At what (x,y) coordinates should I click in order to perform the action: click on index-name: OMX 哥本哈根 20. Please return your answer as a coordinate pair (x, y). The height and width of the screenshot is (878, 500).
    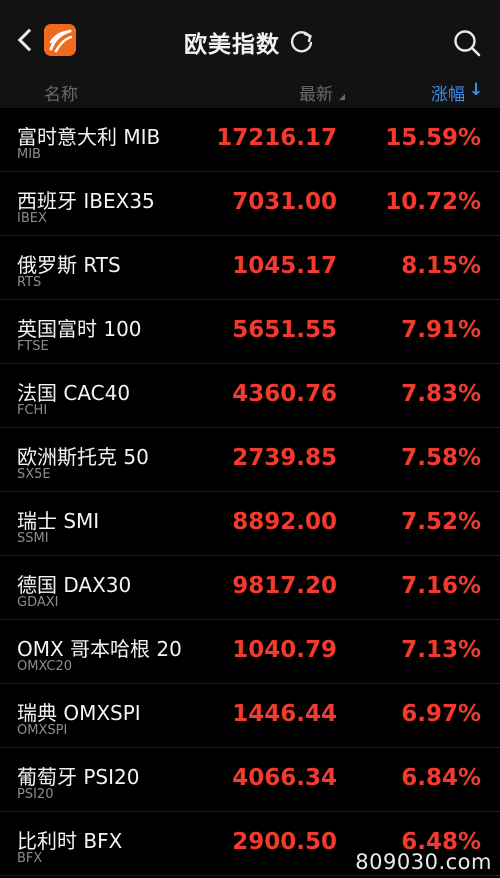
    Looking at the image, I should click on (99, 649).